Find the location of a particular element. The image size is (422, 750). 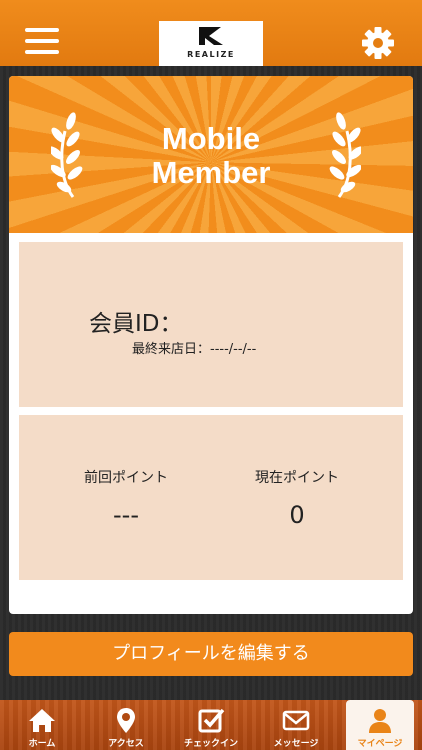

member-id-label: 会員ID： is located at coordinates (136, 324).